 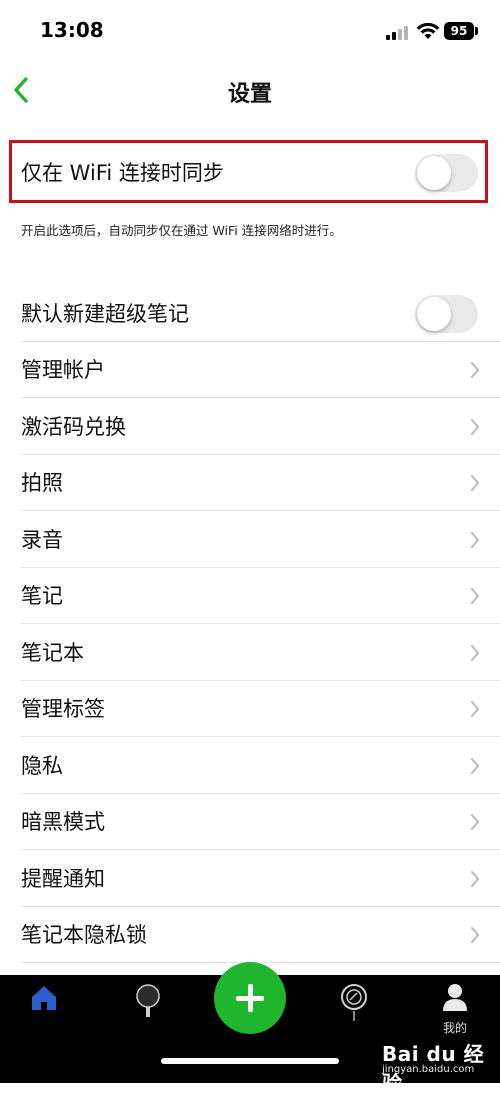 What do you see at coordinates (250, 879) in the screenshot?
I see `setting-row-reminders: 提醒通知` at bounding box center [250, 879].